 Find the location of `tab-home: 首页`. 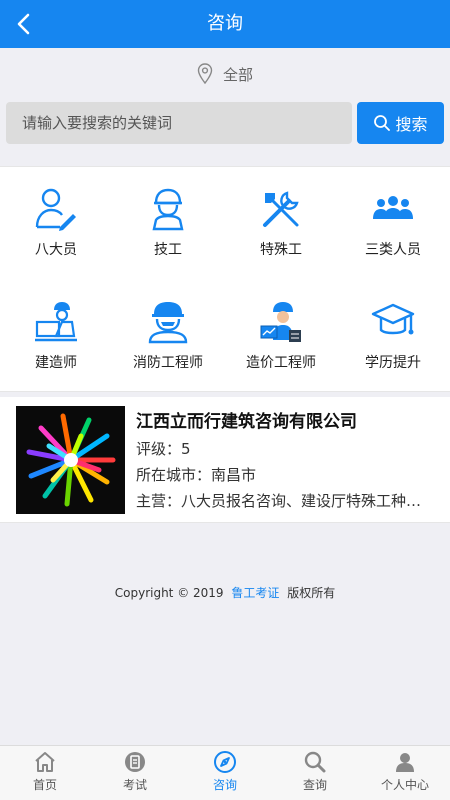

tab-home: 首页 is located at coordinates (45, 773).